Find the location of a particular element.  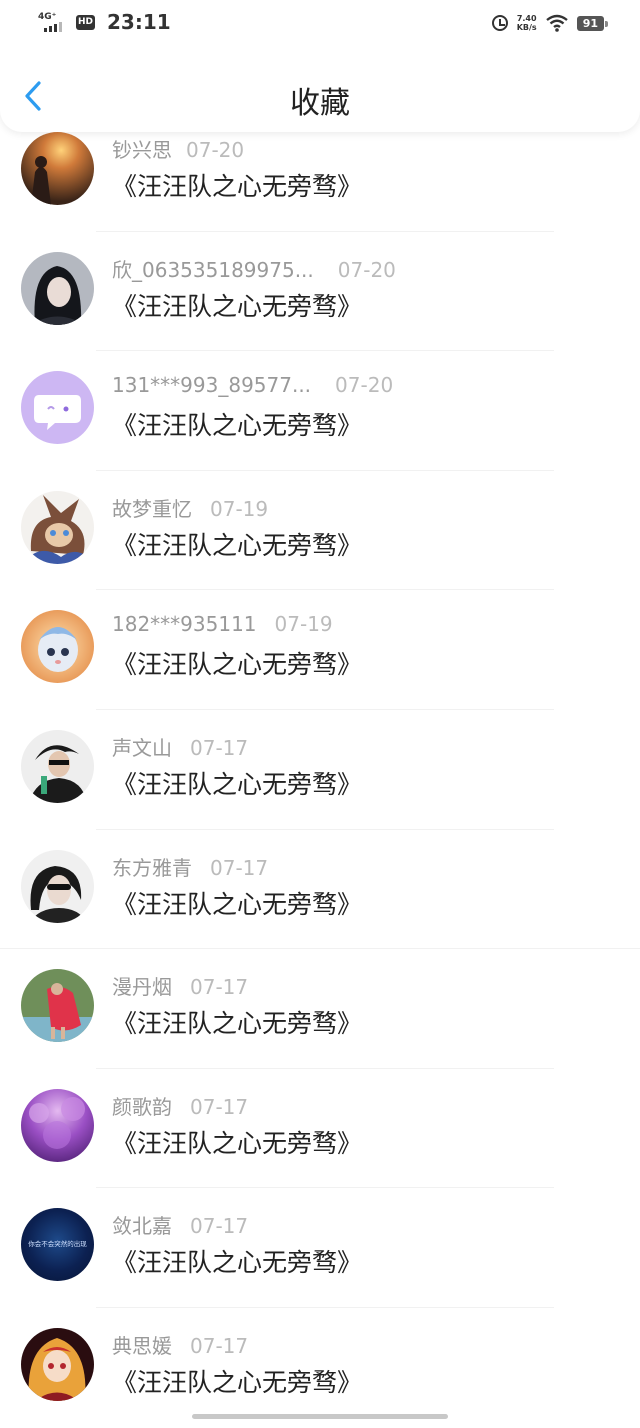

username: 故梦重忆 is located at coordinates (152, 508).